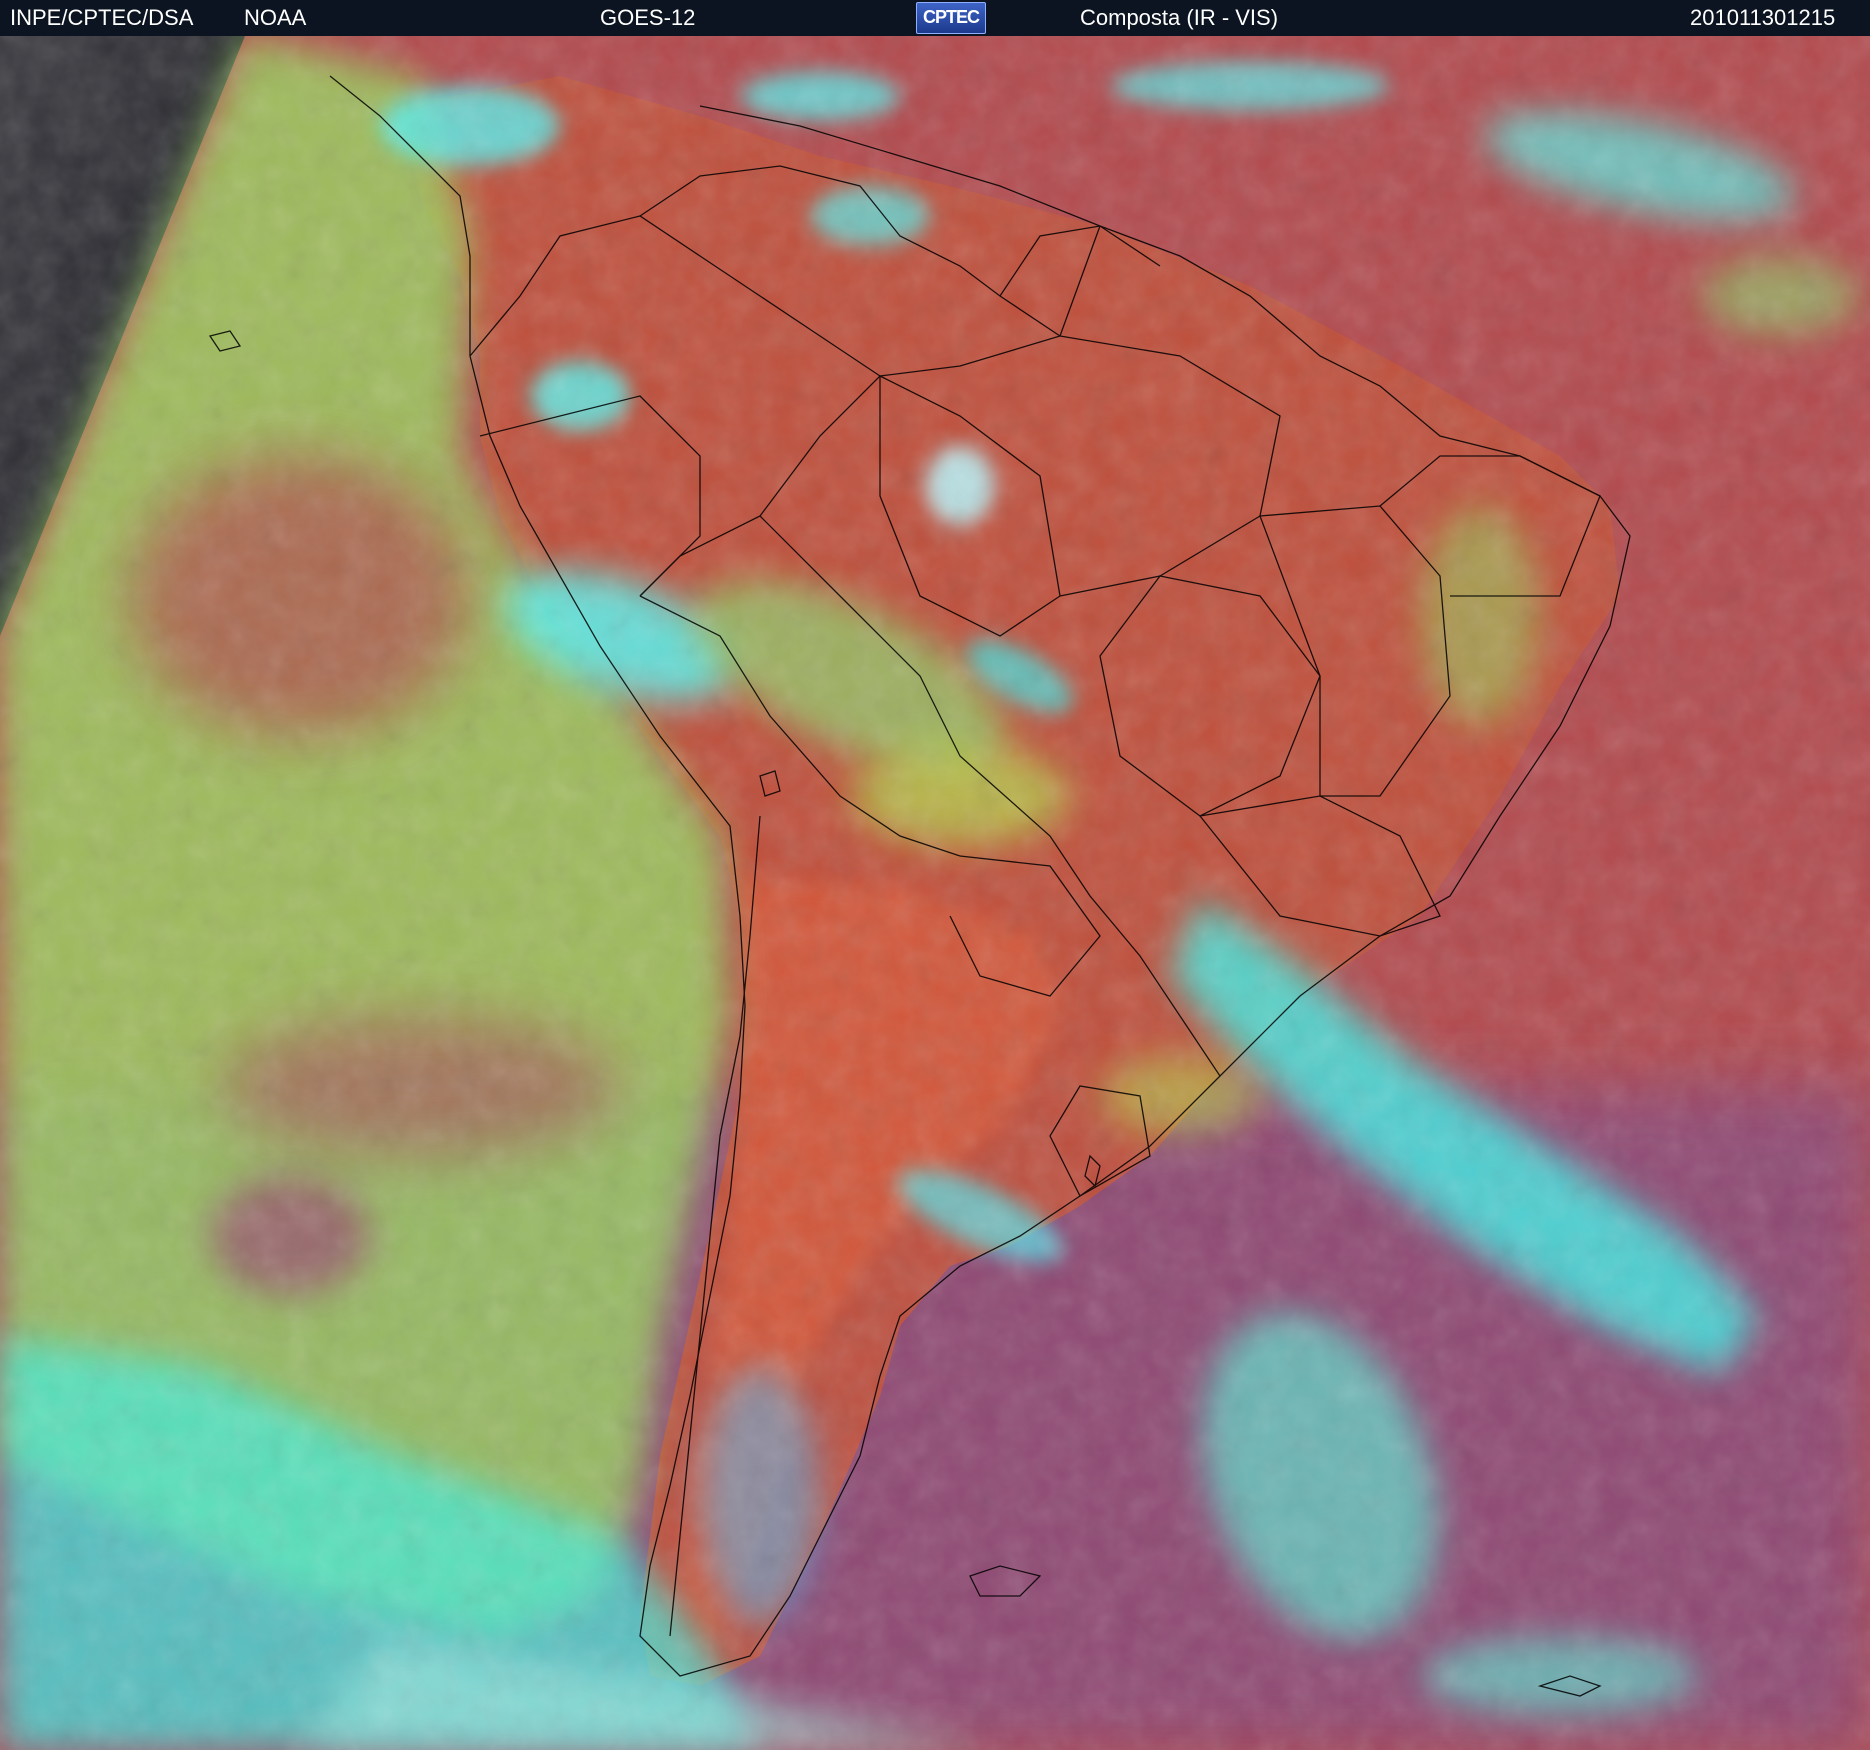 The width and height of the screenshot is (1870, 1750). What do you see at coordinates (1763, 17) in the screenshot?
I see `timestamp-label: 201011301215` at bounding box center [1763, 17].